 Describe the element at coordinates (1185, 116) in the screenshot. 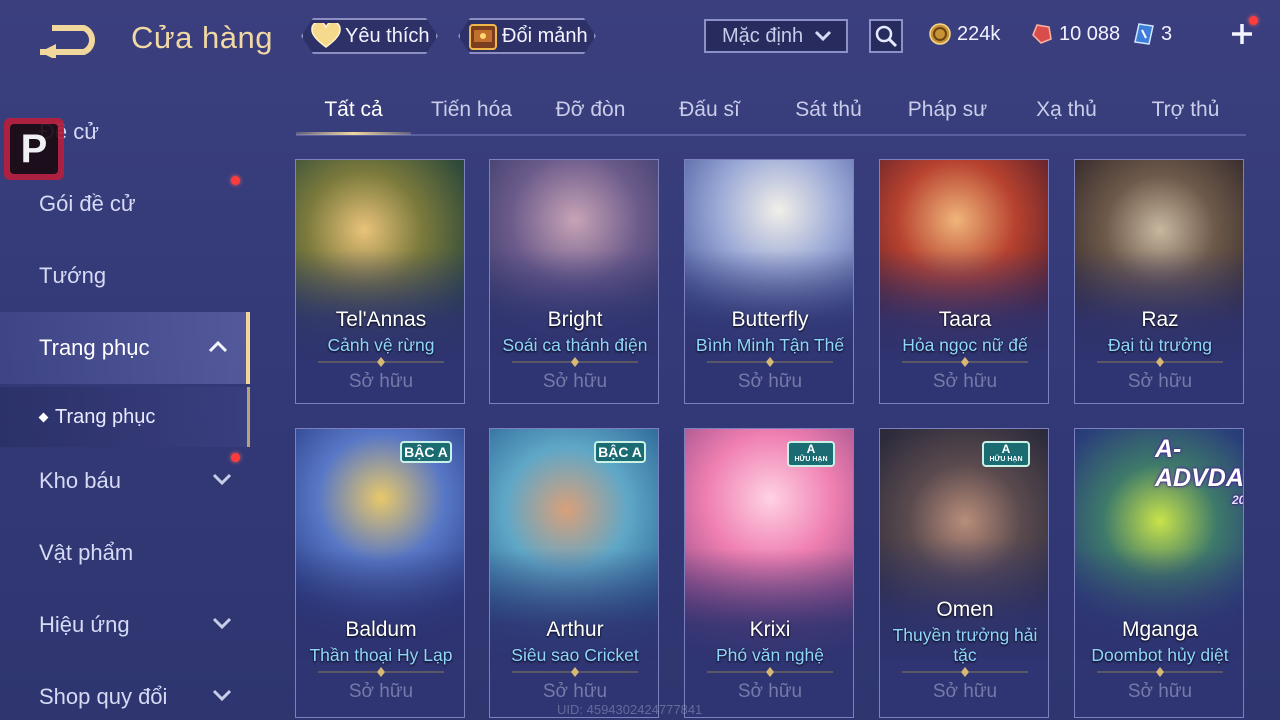

I see `tab-support: Trợ thủ` at that location.